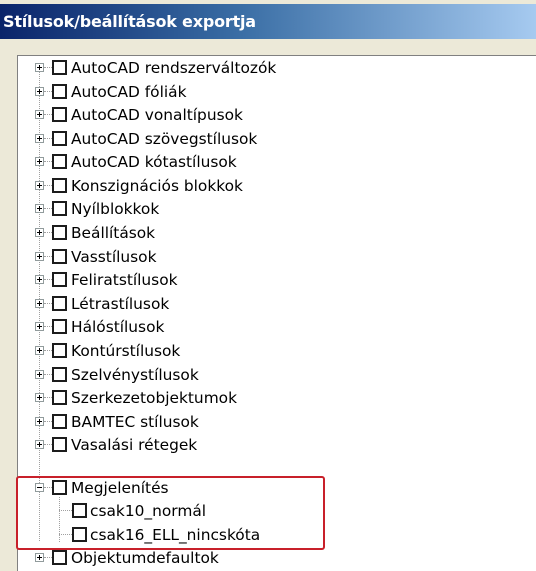  I want to click on tree-item-label: Beállítások, so click(113, 233).